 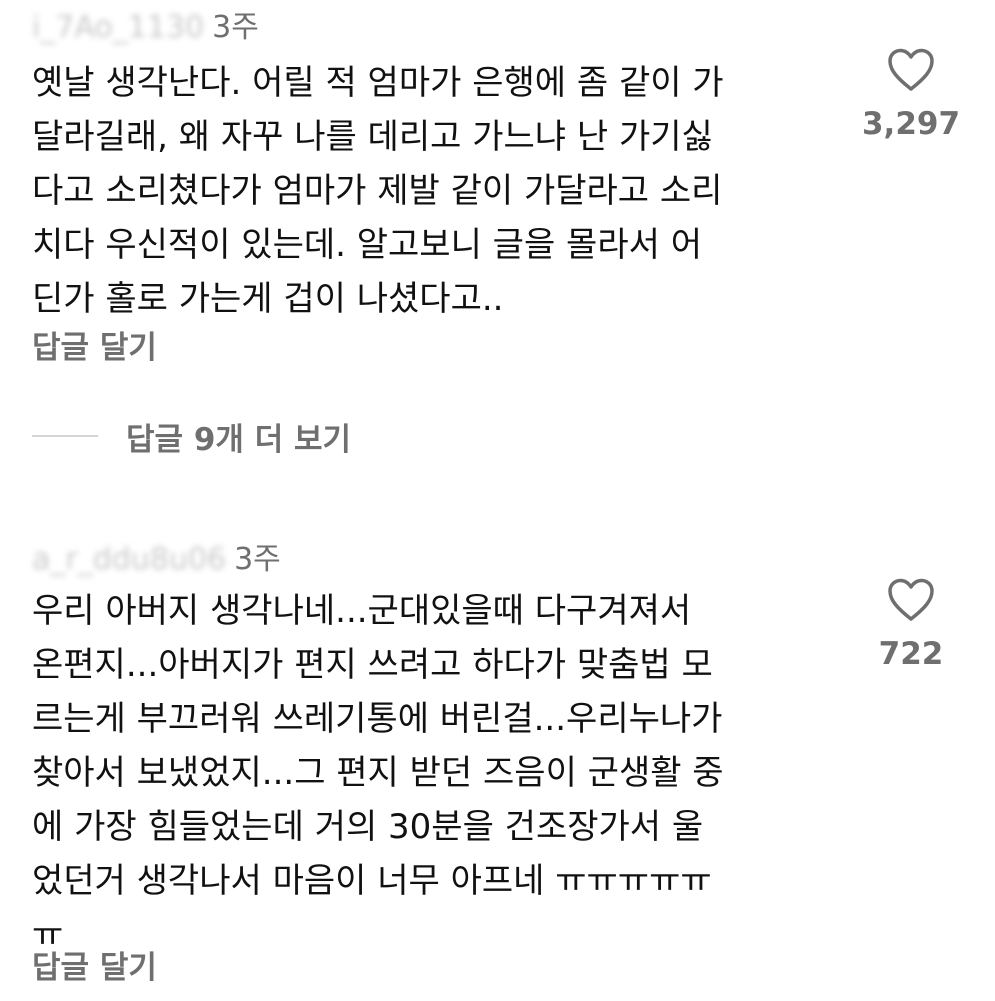 I want to click on like-count: 722, so click(x=911, y=654).